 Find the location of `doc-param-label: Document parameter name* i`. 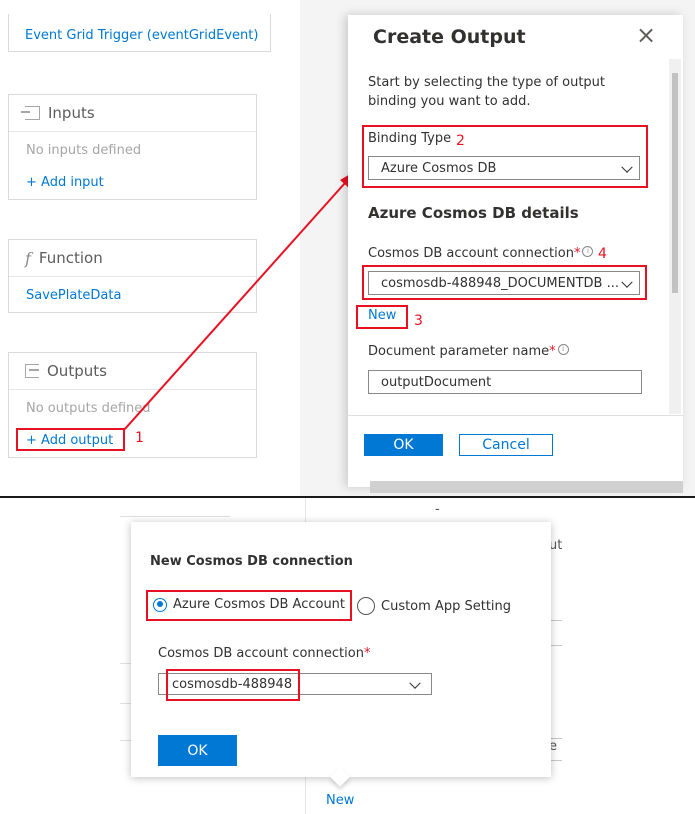

doc-param-label: Document parameter name* i is located at coordinates (468, 351).